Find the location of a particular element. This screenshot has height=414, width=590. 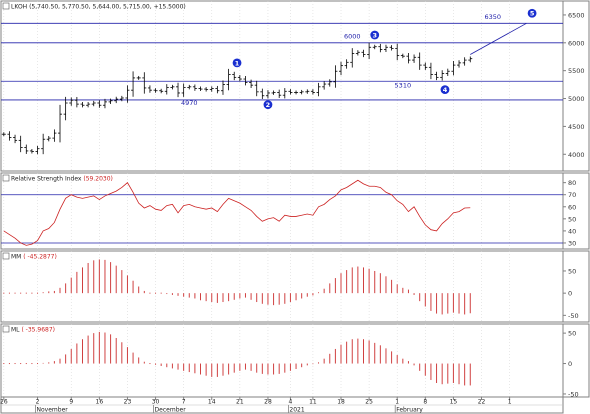

x-tick-label: 11 is located at coordinates (313, 402).